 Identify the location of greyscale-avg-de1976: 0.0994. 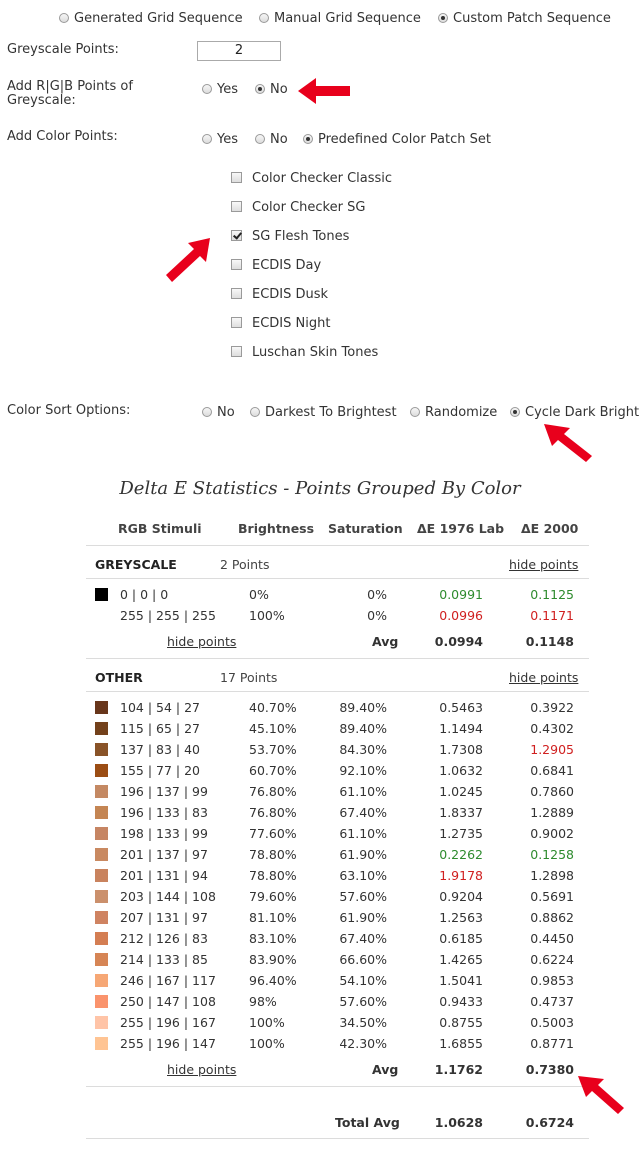
(458, 641).